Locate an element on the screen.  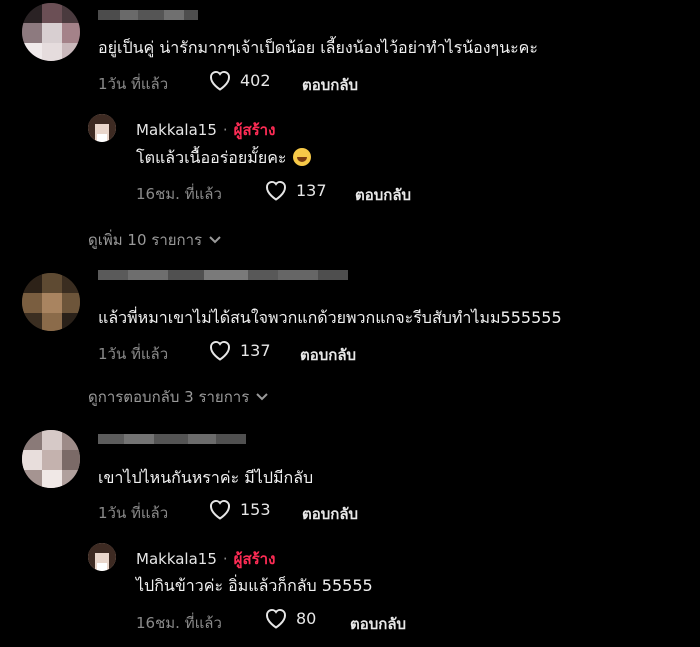
view-replies-label: ดูการตอบกลับ 3 รายการ is located at coordinates (169, 397).